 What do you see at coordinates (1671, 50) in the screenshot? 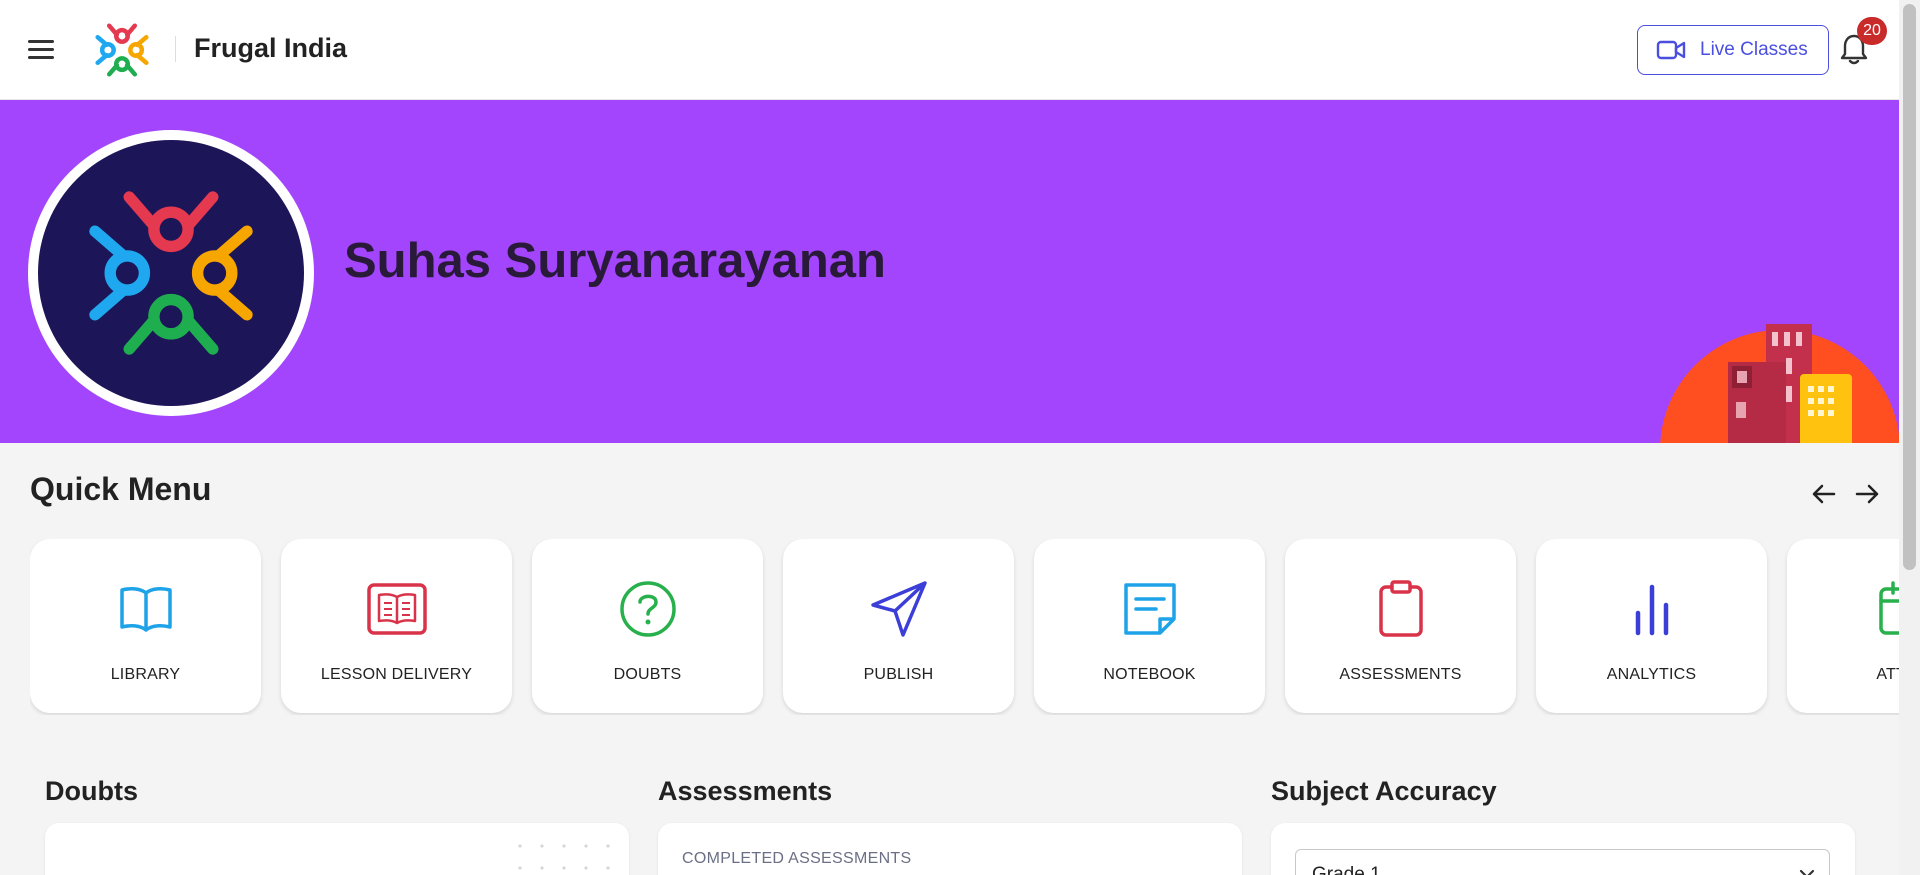
I see `video-camera-icon` at bounding box center [1671, 50].